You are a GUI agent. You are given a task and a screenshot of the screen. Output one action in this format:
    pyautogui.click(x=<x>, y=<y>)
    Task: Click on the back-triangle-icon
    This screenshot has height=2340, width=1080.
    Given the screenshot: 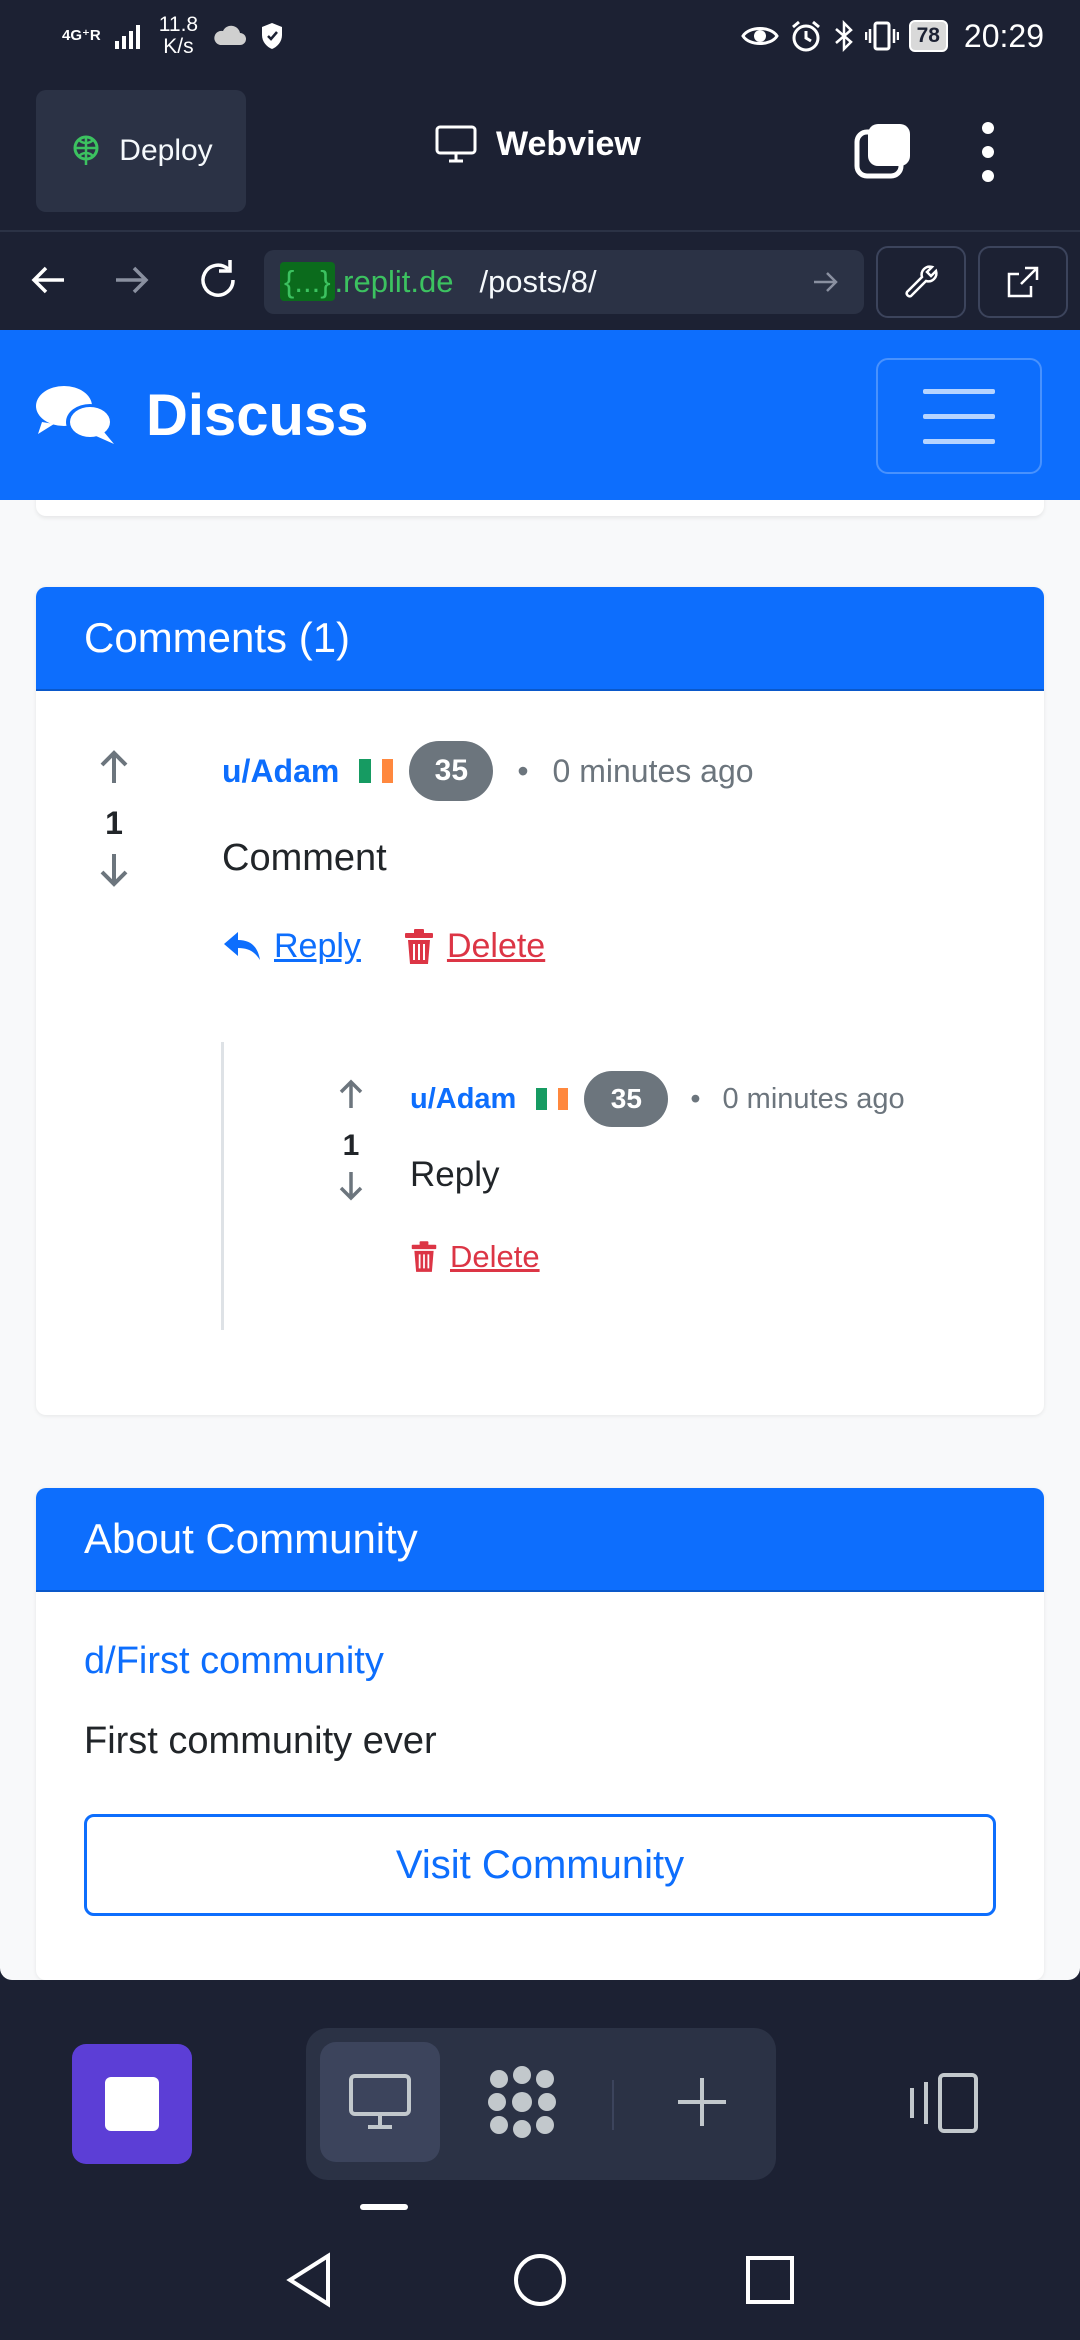 What is the action you would take?
    pyautogui.click(x=310, y=2280)
    